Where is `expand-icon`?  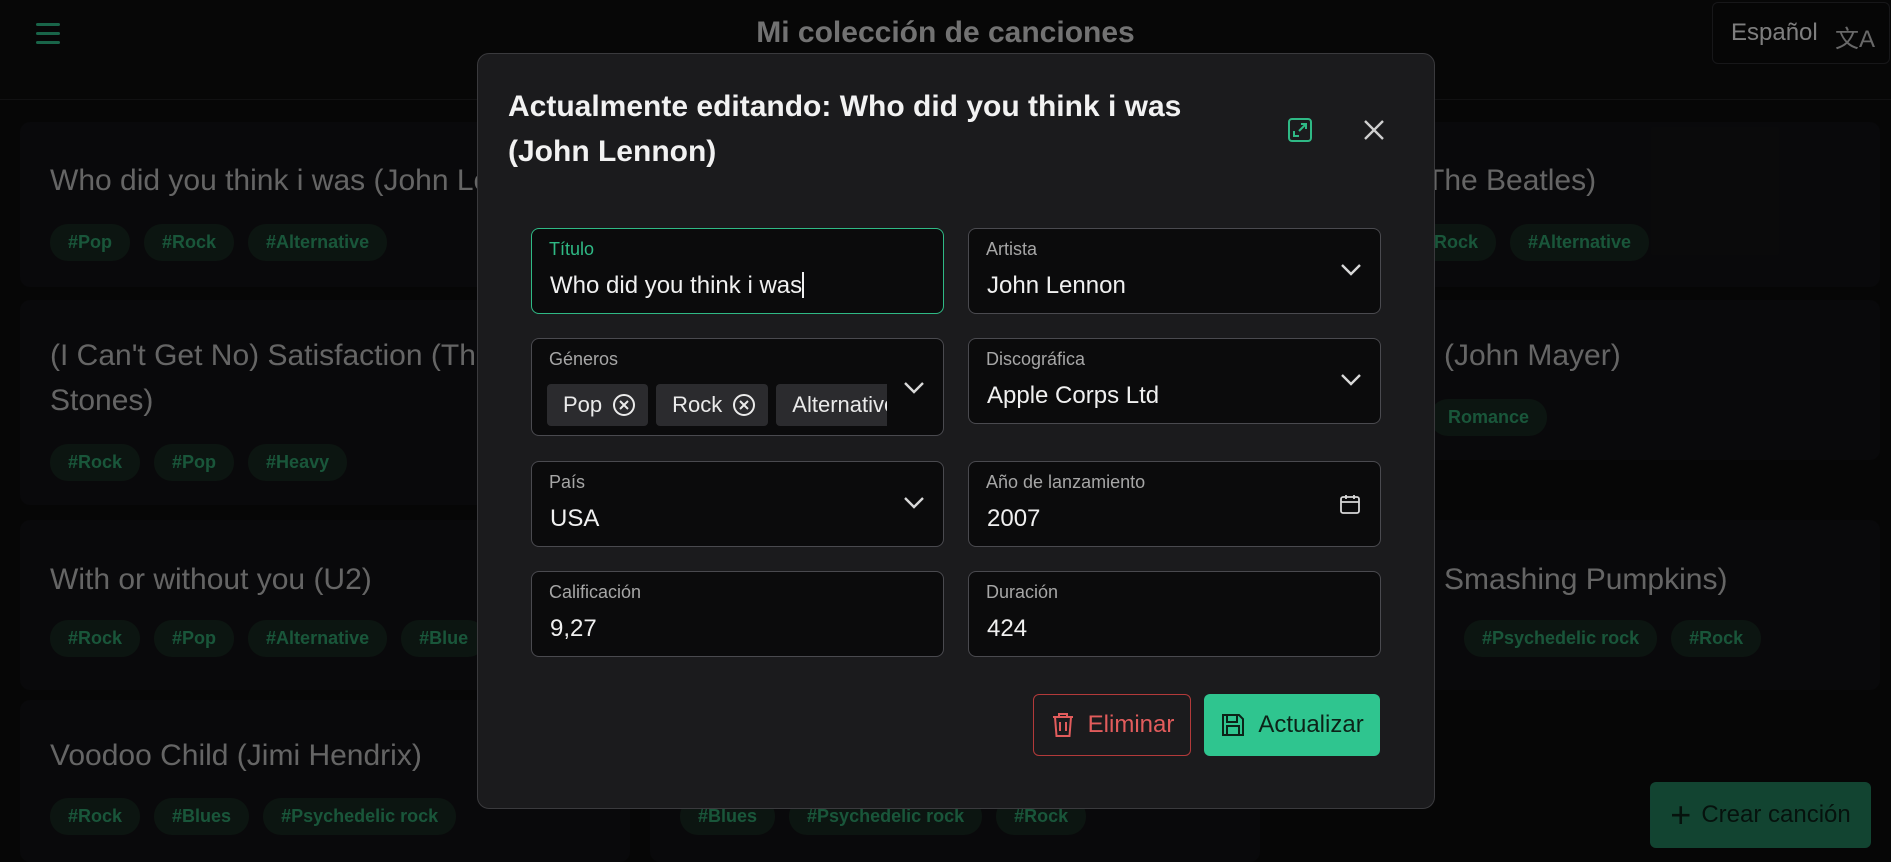 expand-icon is located at coordinates (1300, 130).